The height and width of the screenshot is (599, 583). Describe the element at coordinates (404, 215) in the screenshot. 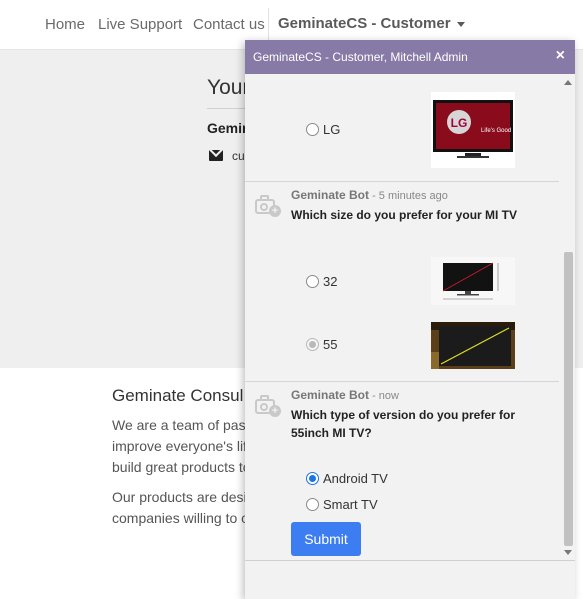

I see `message-text: Which size do you prefer for your MI TV` at that location.